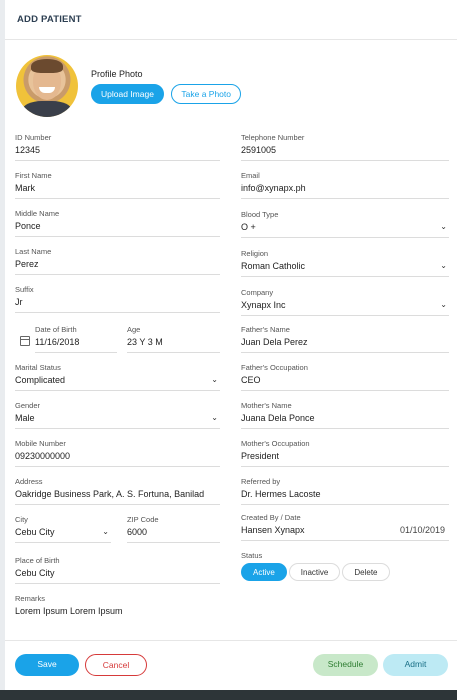 Image resolution: width=457 pixels, height=700 pixels. Describe the element at coordinates (231, 20) in the screenshot. I see `page-title: ADD PATIENT` at that location.